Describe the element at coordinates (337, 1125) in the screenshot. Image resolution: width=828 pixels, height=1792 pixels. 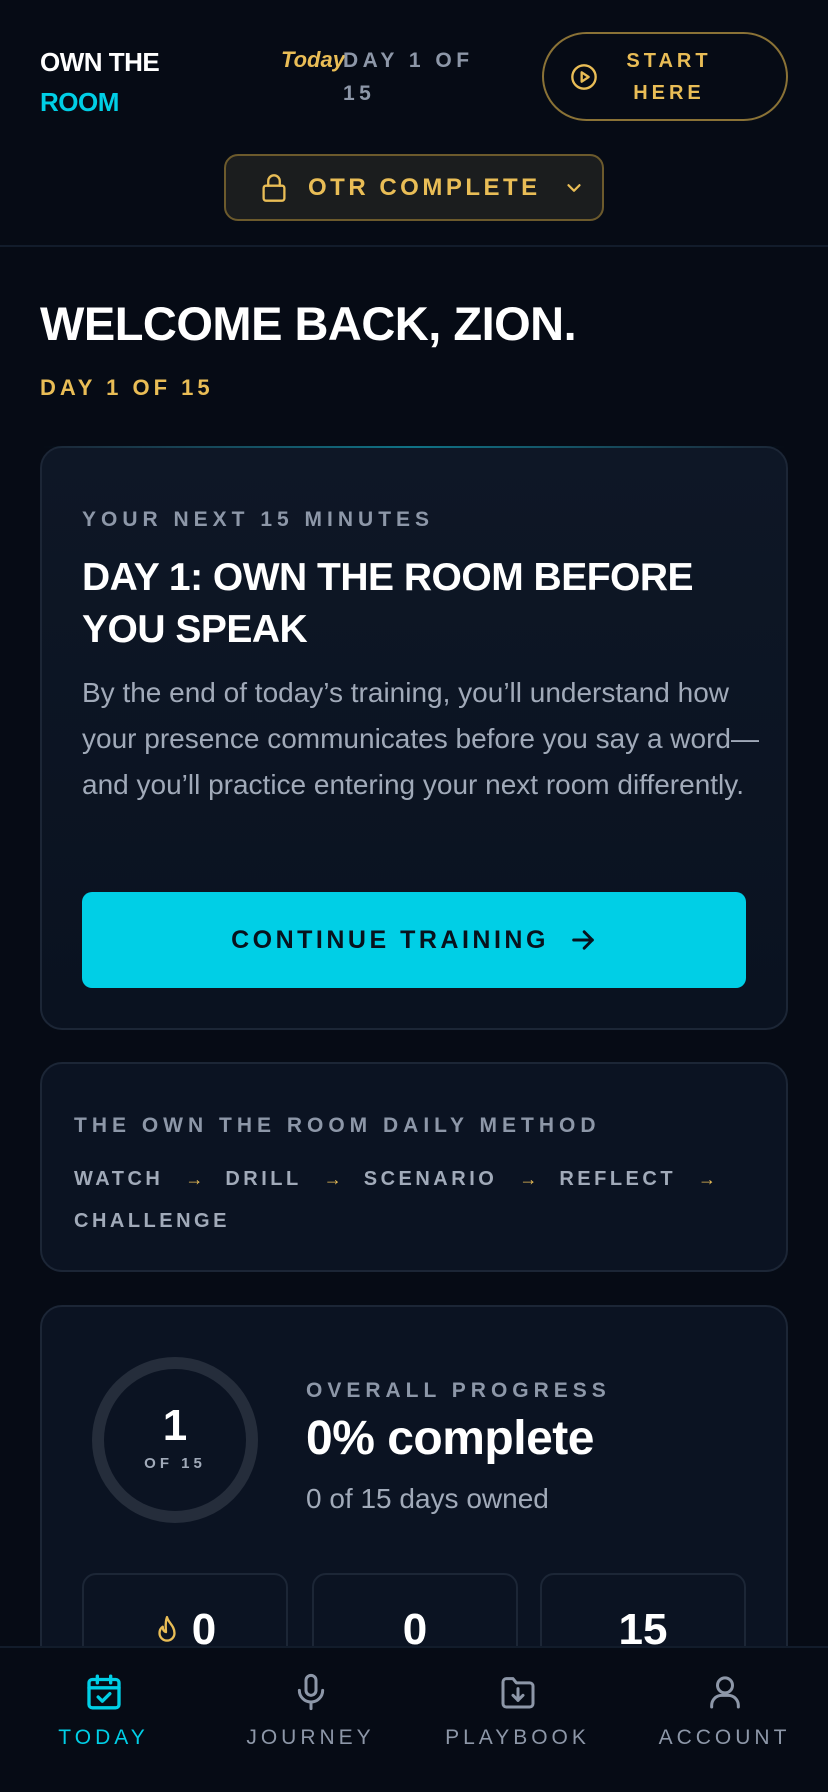
I see `daily-method-eyebrow: THE OWN THE ROOM DAILY METHOD` at that location.